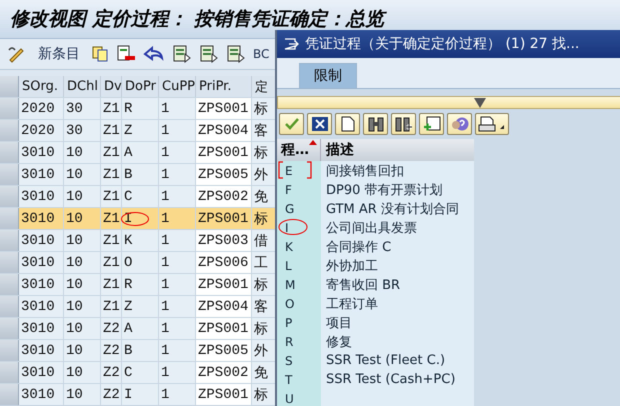 The height and width of the screenshot is (406, 620). I want to click on add-icon, so click(431, 124).